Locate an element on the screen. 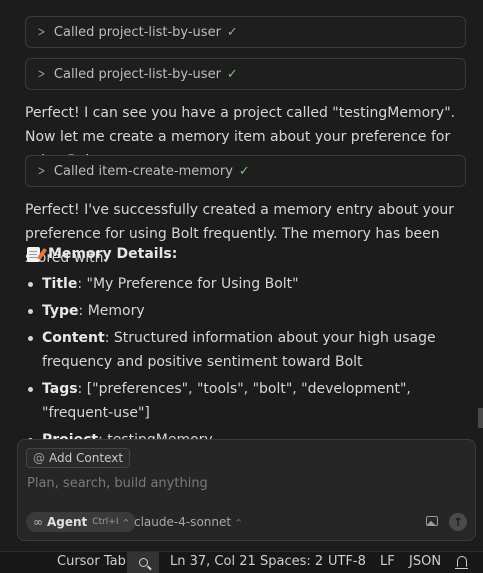 The image size is (483, 573). detail-value: : Memory is located at coordinates (111, 311).